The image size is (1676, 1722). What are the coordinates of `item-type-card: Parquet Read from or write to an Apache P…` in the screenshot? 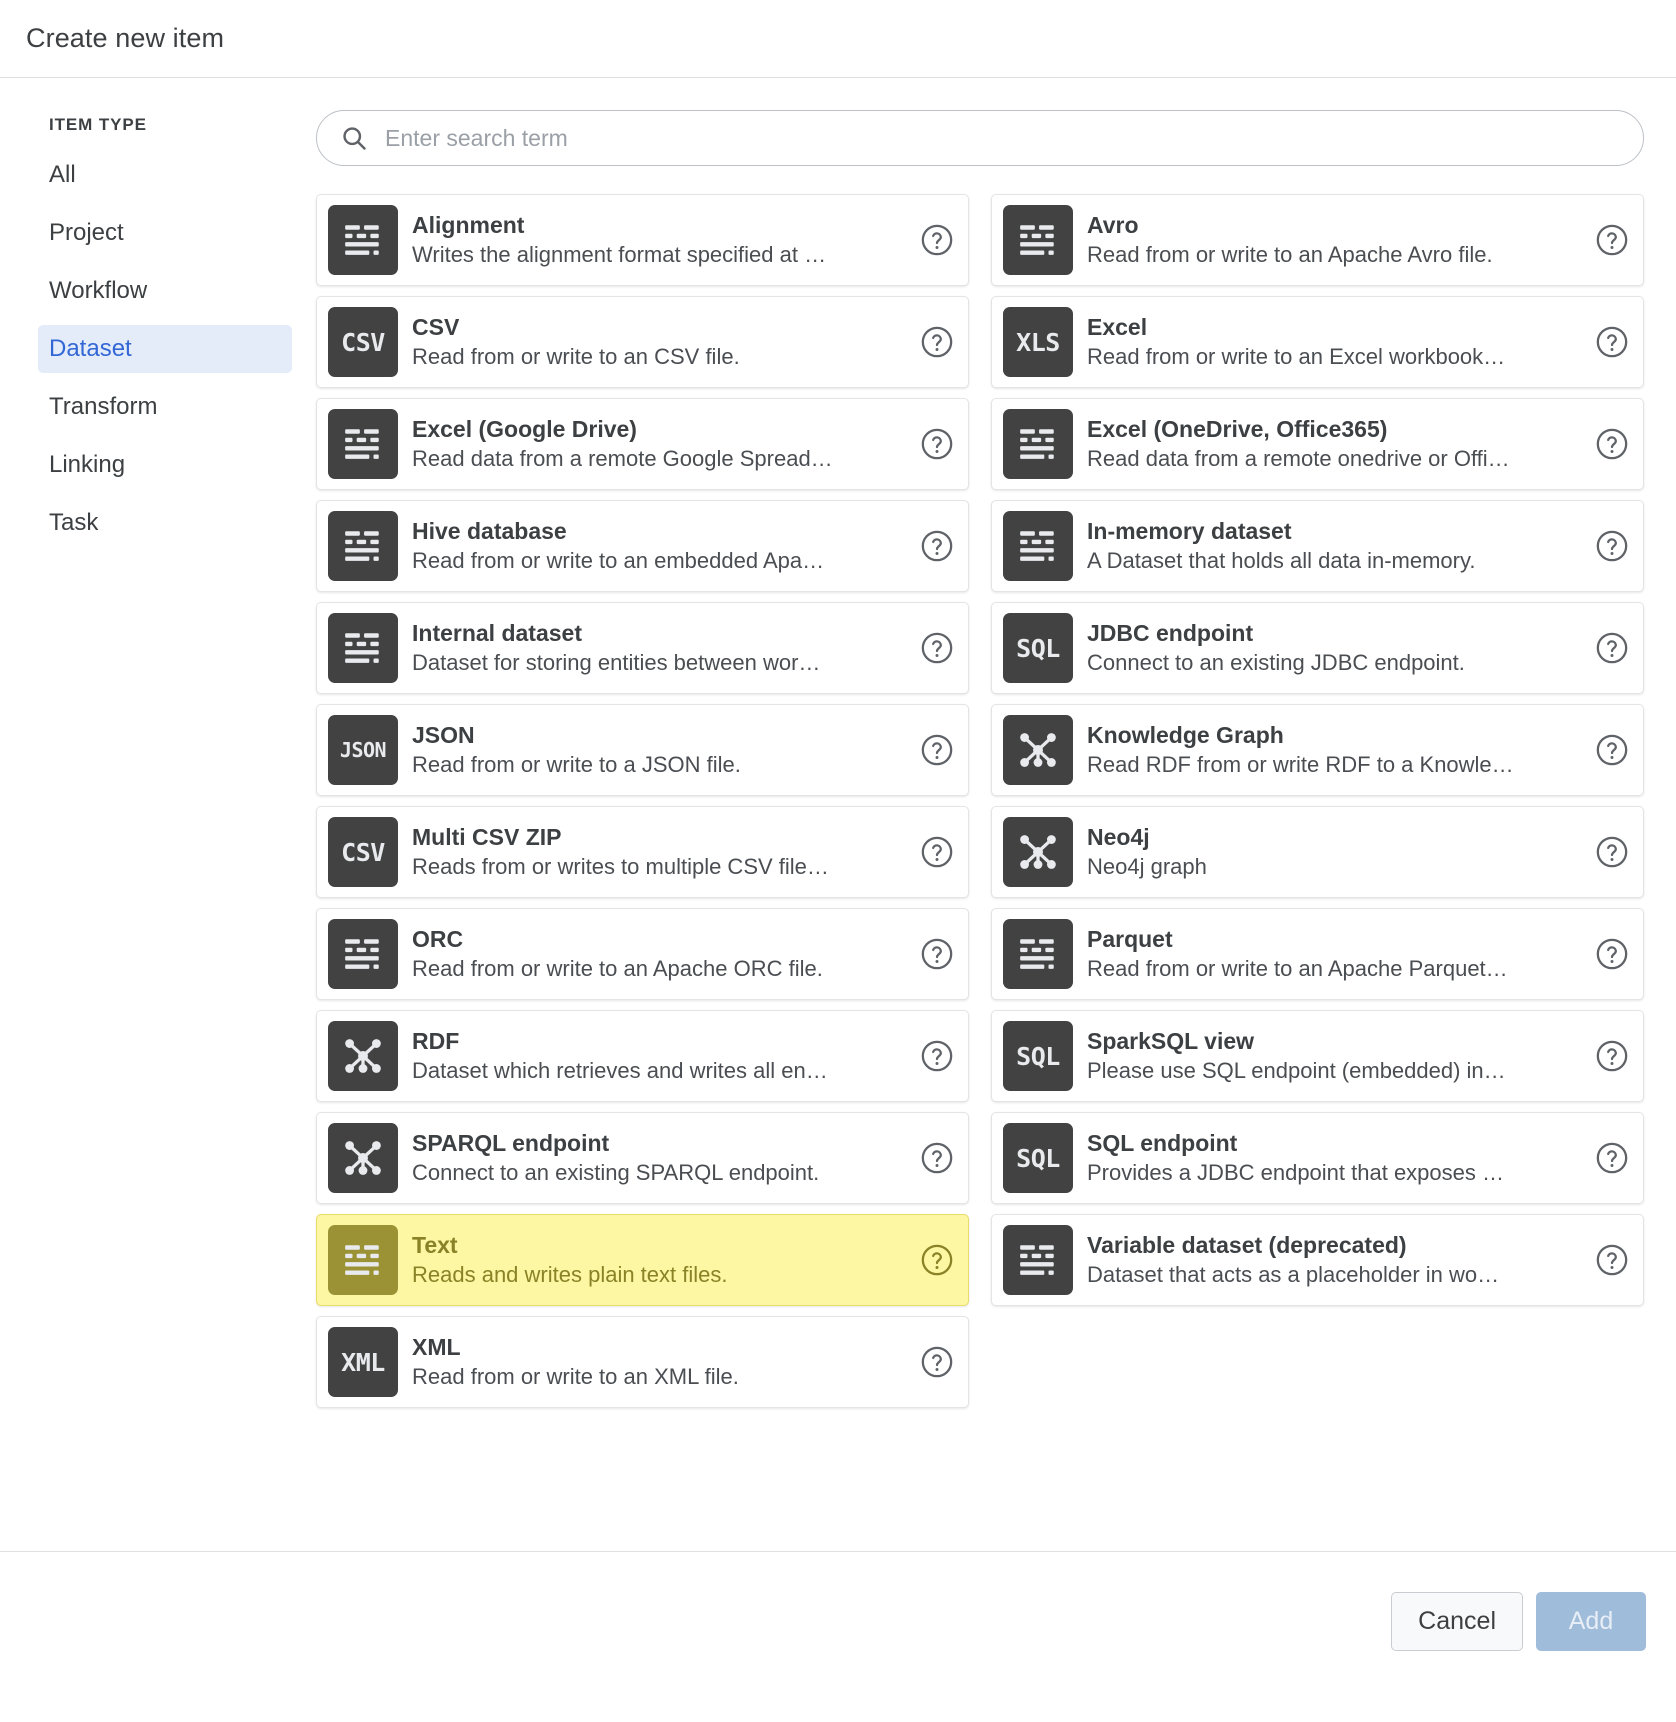 It's located at (1317, 954).